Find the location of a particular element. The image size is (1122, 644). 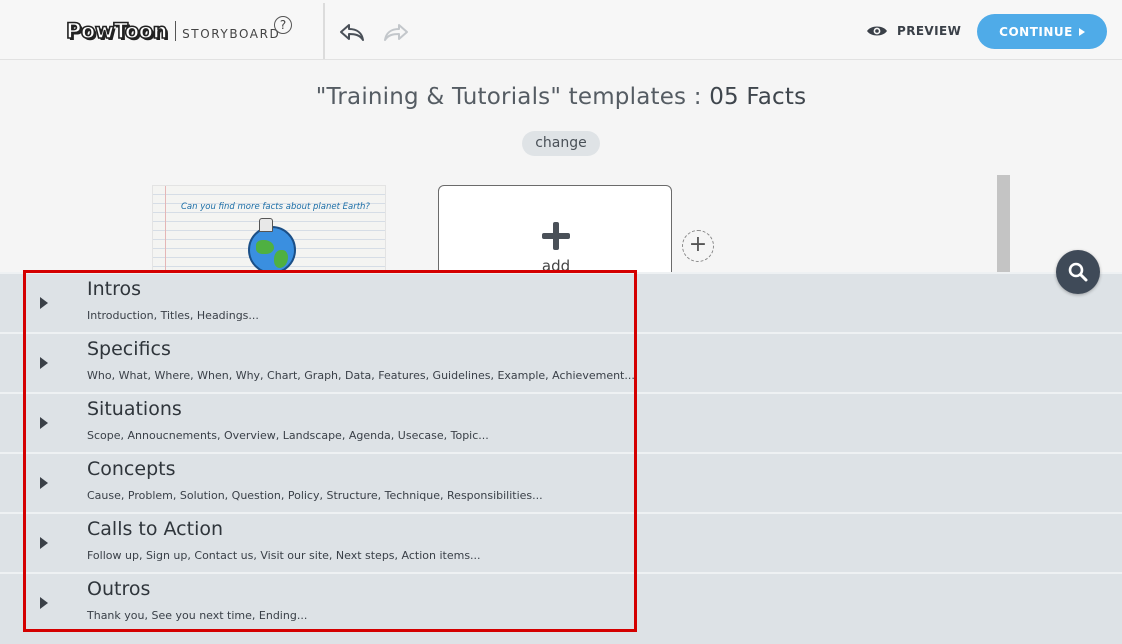

continue-label: CONTINUE is located at coordinates (1036, 31).